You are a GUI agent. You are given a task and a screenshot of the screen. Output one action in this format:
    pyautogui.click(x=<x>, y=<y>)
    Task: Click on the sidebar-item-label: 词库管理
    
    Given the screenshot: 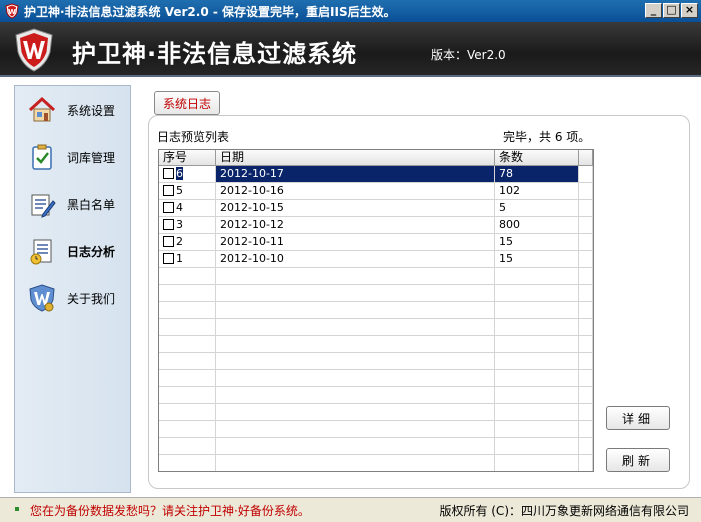 What is the action you would take?
    pyautogui.click(x=91, y=157)
    